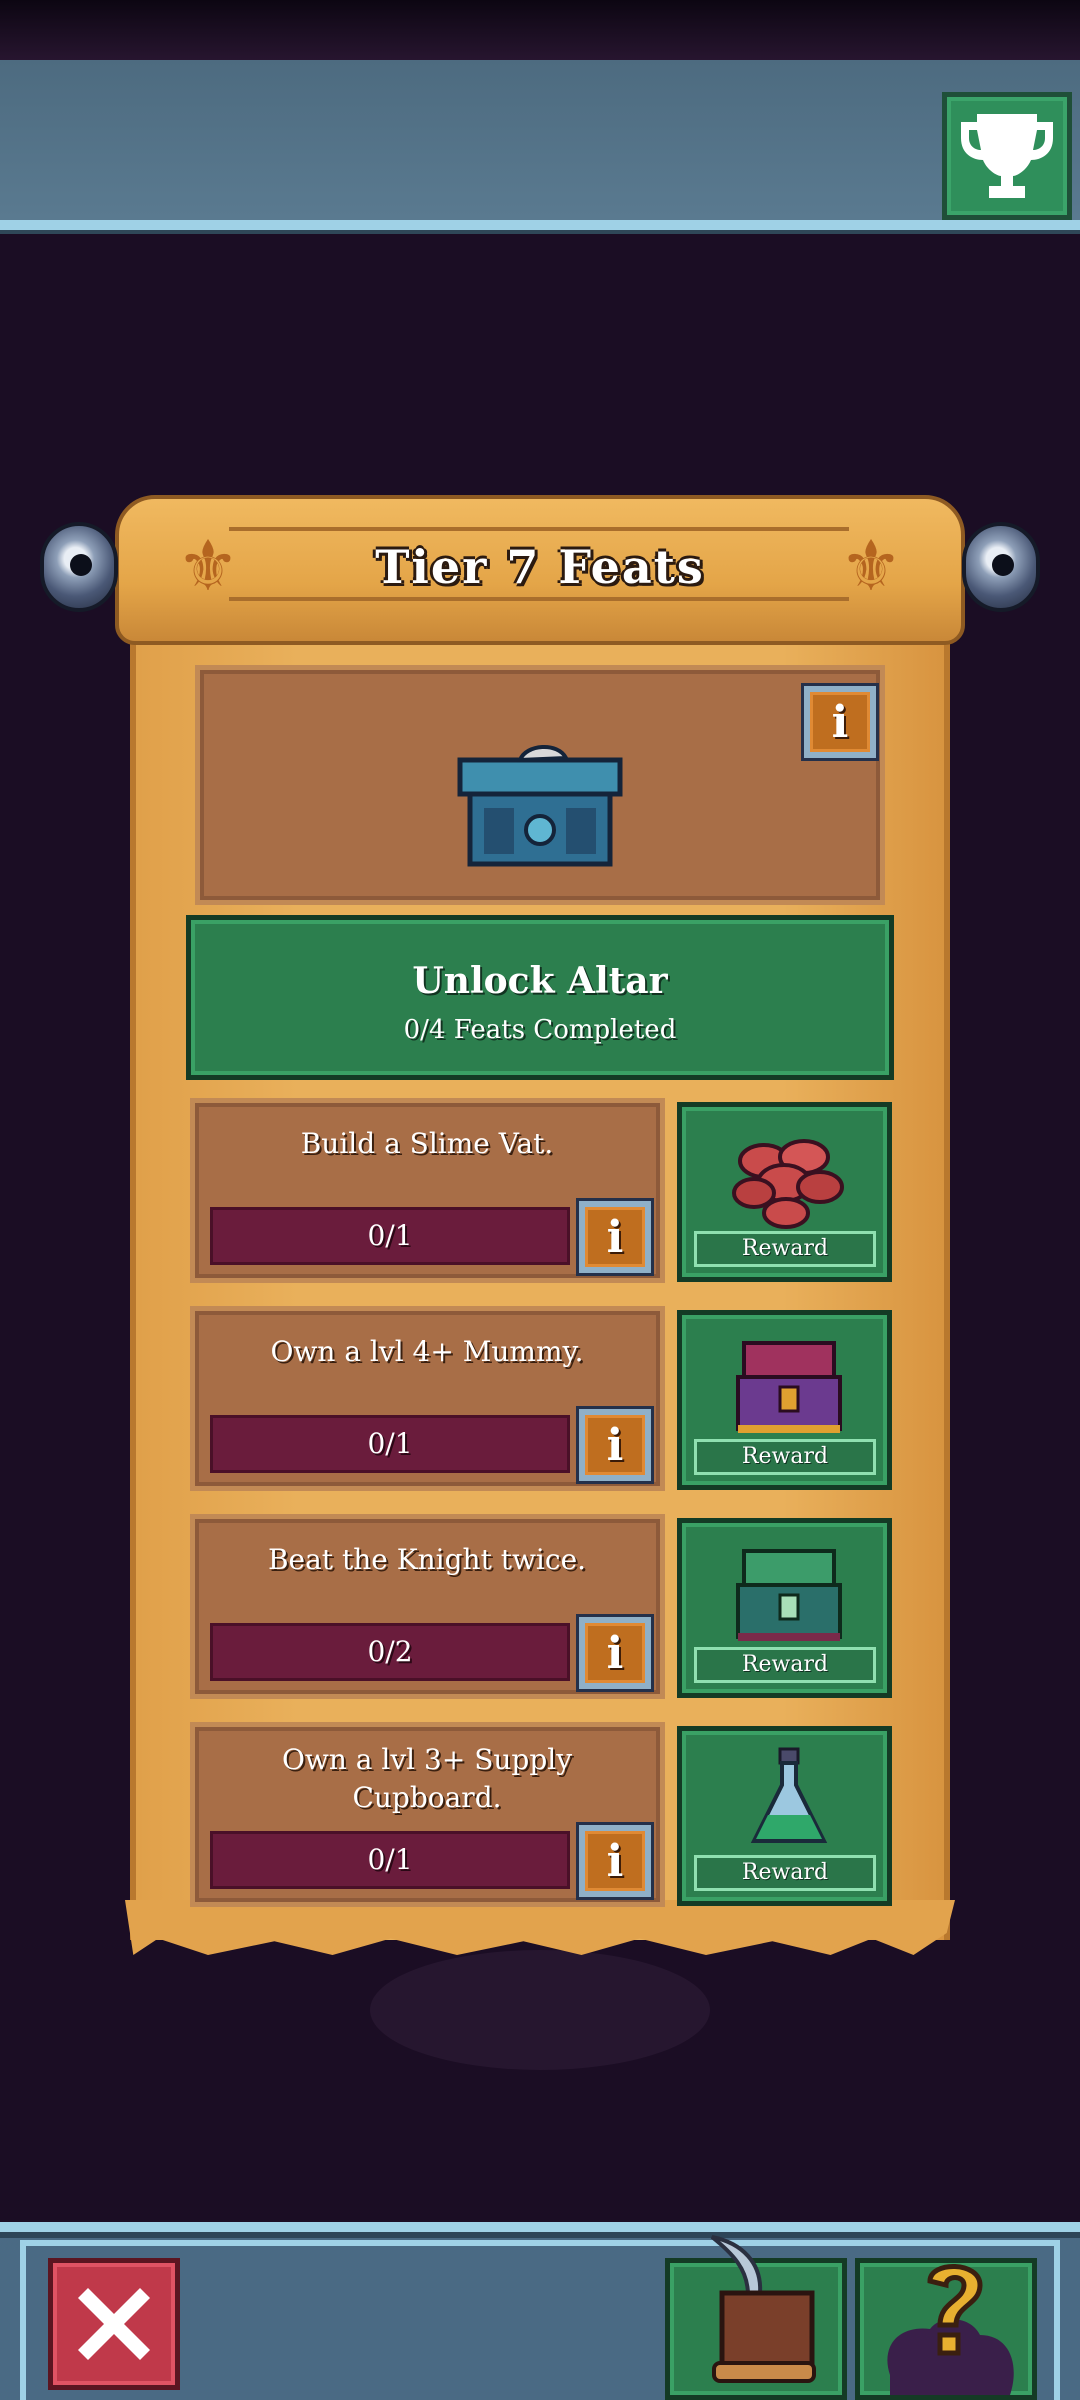 This screenshot has height=2400, width=1080. Describe the element at coordinates (763, 2309) in the screenshot. I see `quill-scroll-icon` at that location.